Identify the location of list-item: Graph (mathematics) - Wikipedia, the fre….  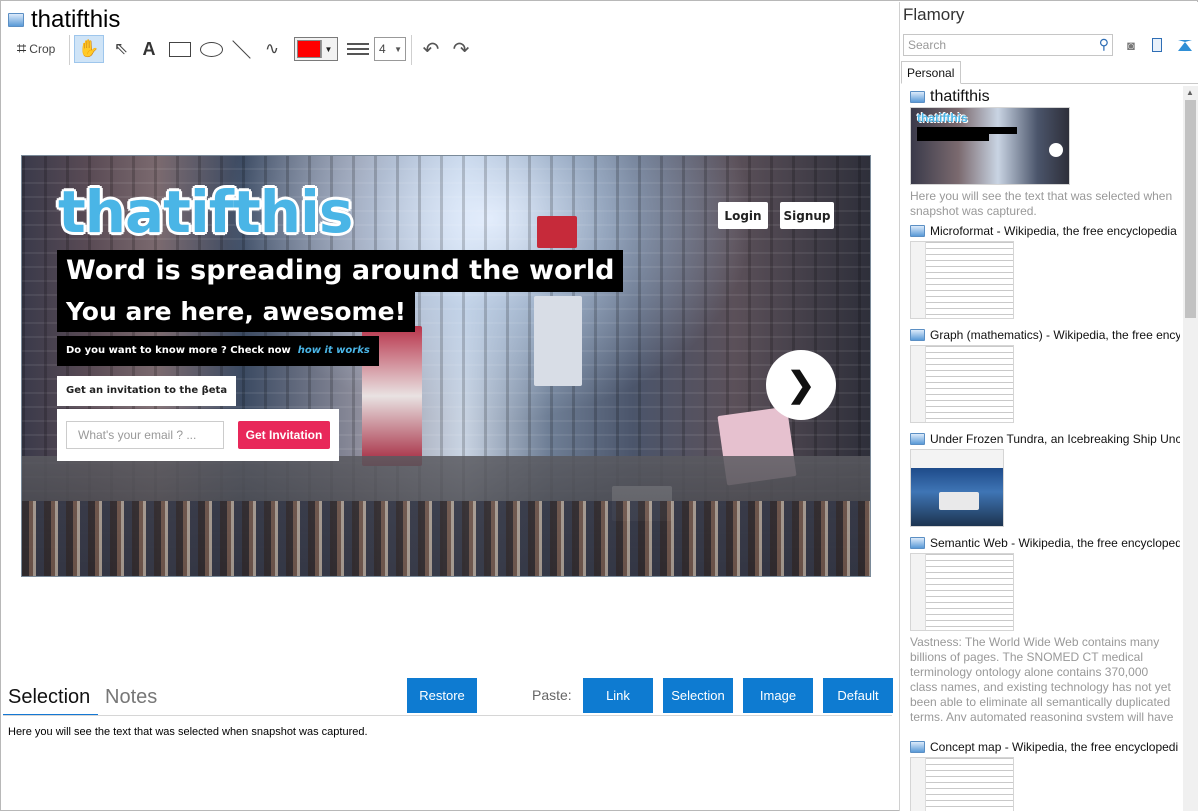
(1045, 374).